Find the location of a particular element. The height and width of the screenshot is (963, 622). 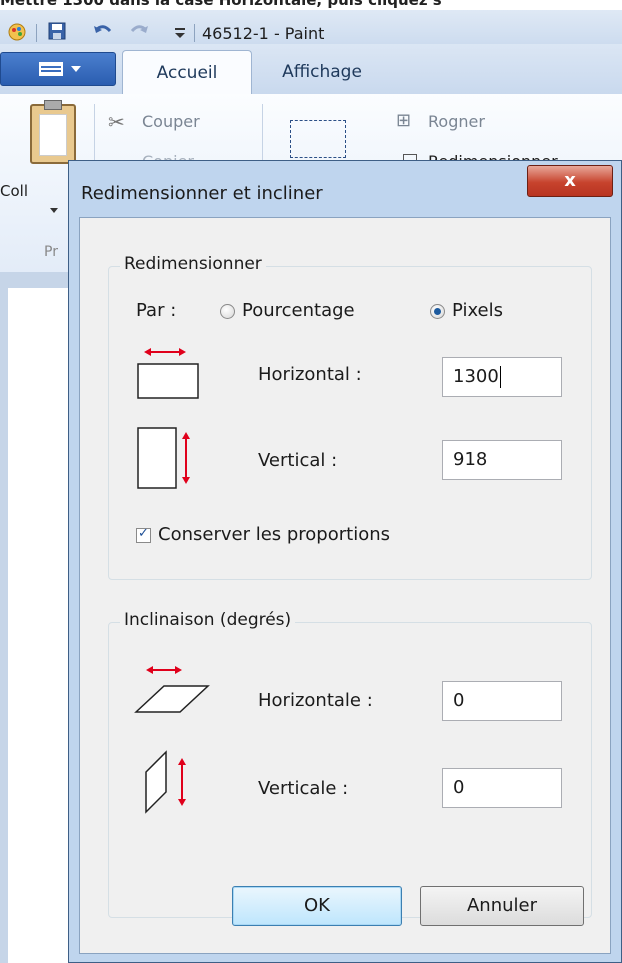

undo-icon is located at coordinates (103, 32).